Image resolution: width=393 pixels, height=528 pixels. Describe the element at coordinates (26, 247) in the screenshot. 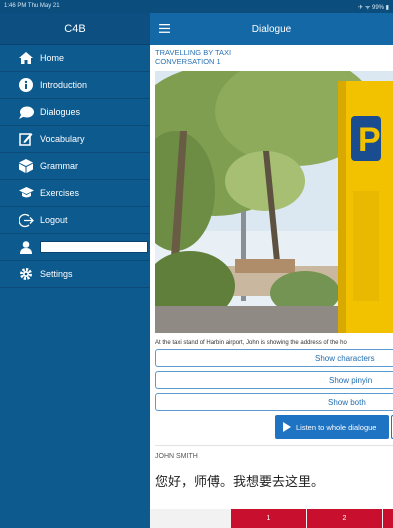

I see `user-icon` at that location.